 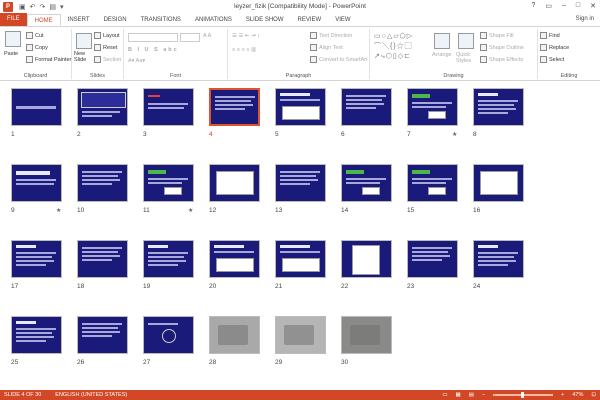 What do you see at coordinates (107, 59) in the screenshot?
I see `section-button: Section` at bounding box center [107, 59].